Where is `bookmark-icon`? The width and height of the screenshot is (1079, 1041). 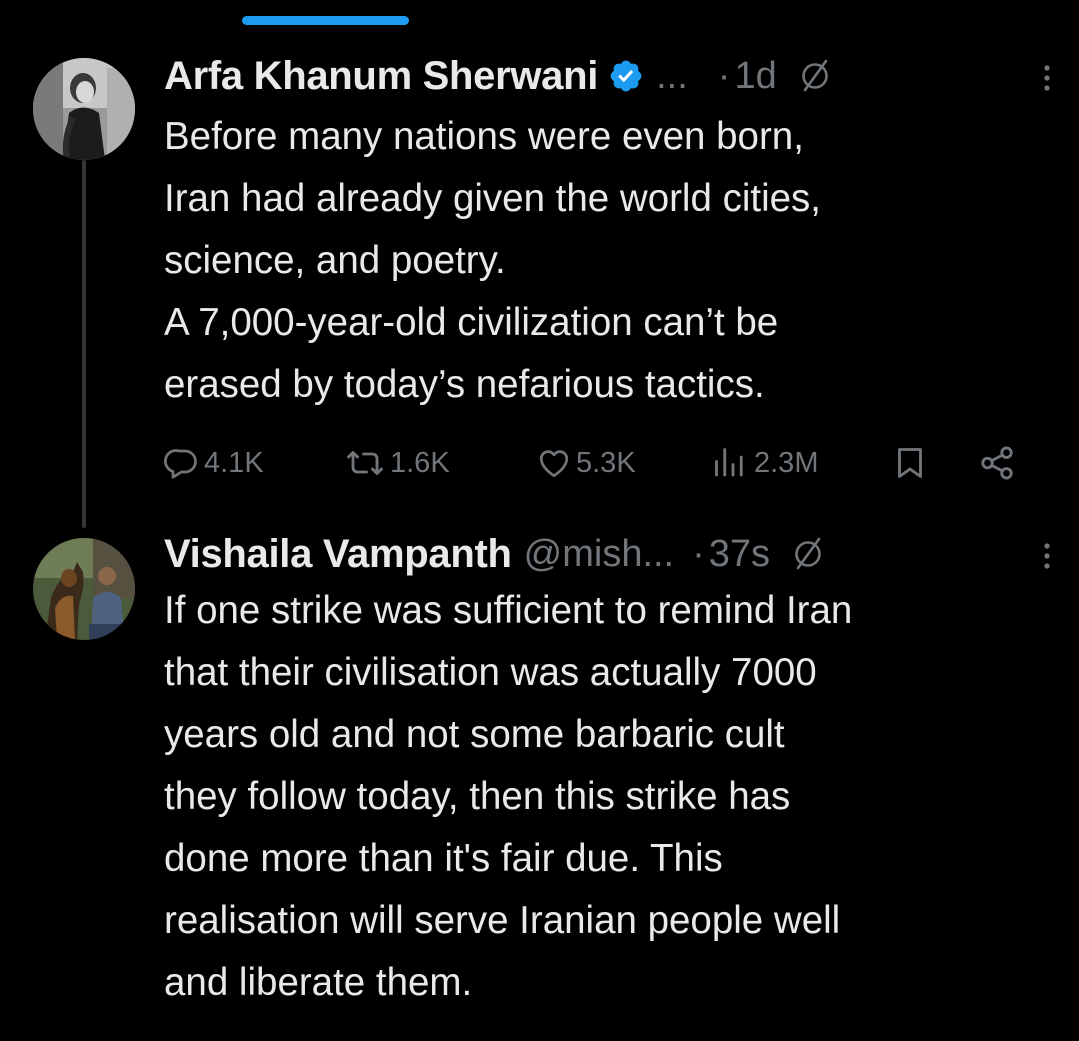 bookmark-icon is located at coordinates (910, 463).